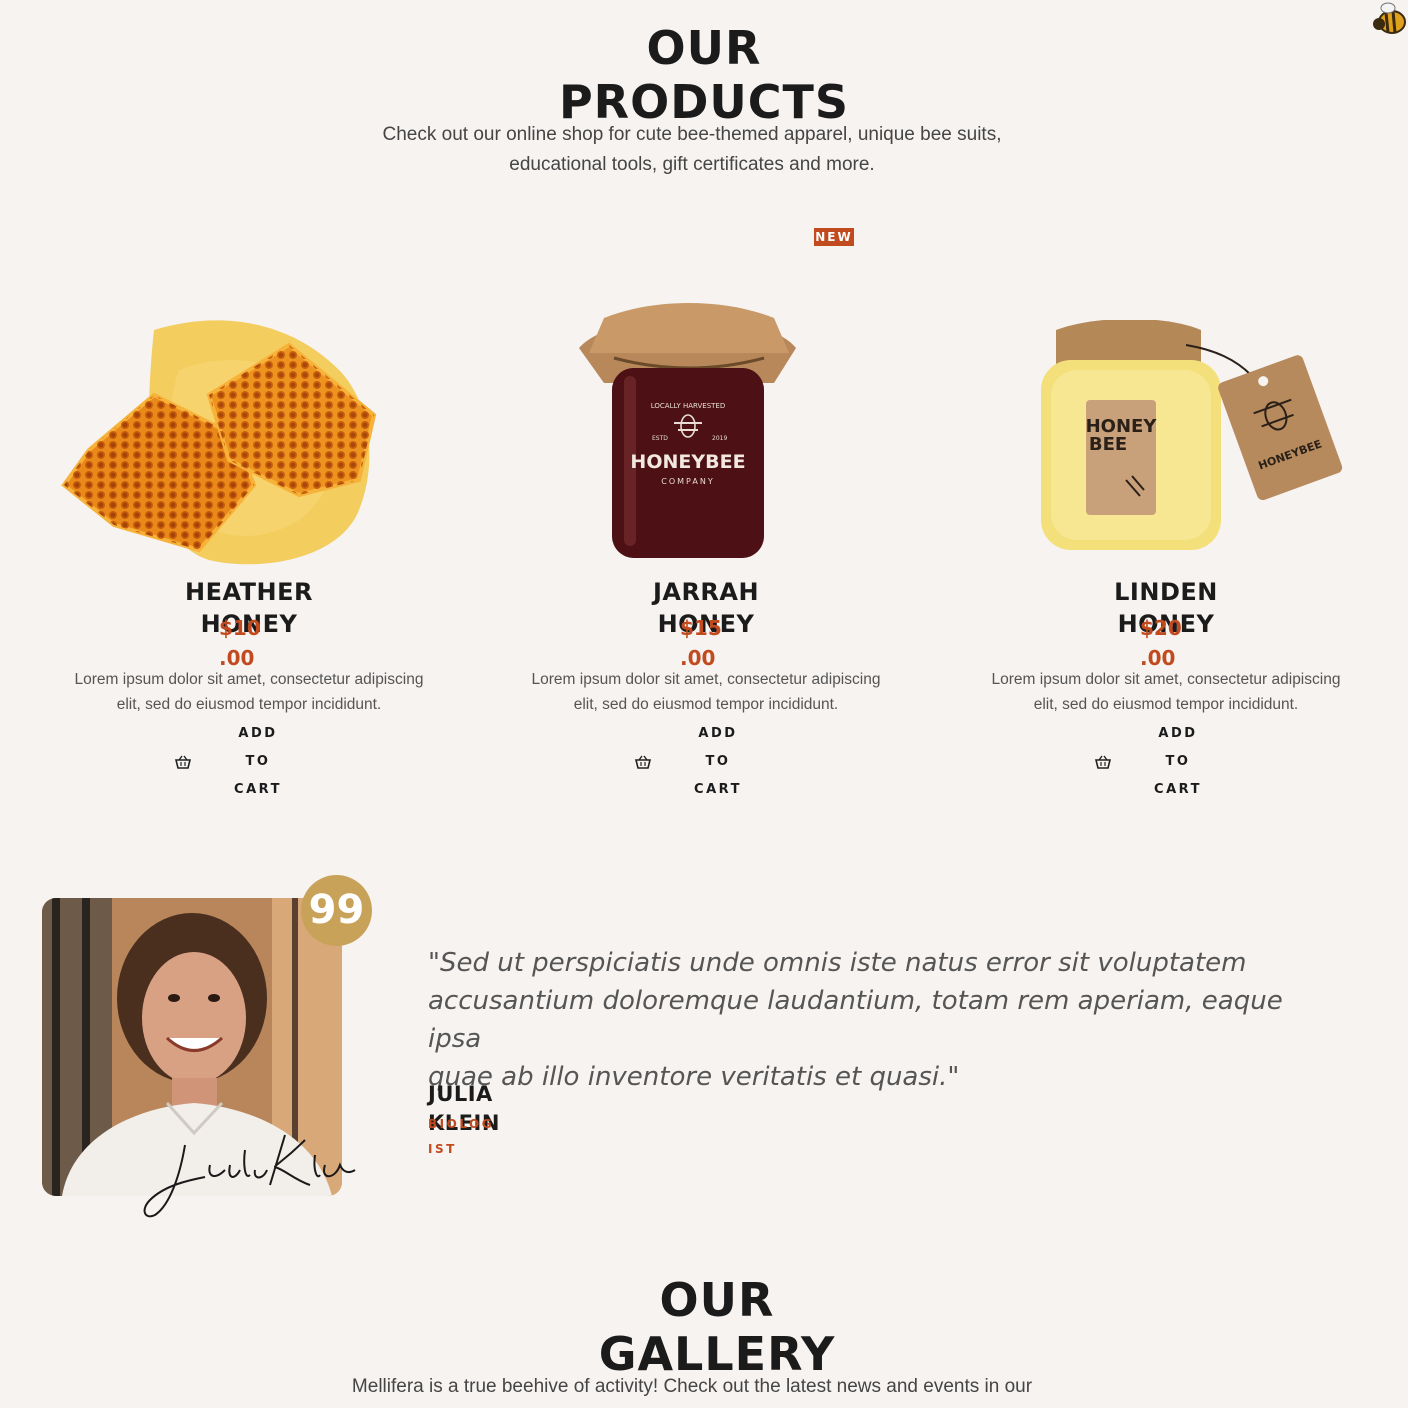 The height and width of the screenshot is (1408, 1408). Describe the element at coordinates (442, 1149) in the screenshot. I see `role-line2: IST` at that location.